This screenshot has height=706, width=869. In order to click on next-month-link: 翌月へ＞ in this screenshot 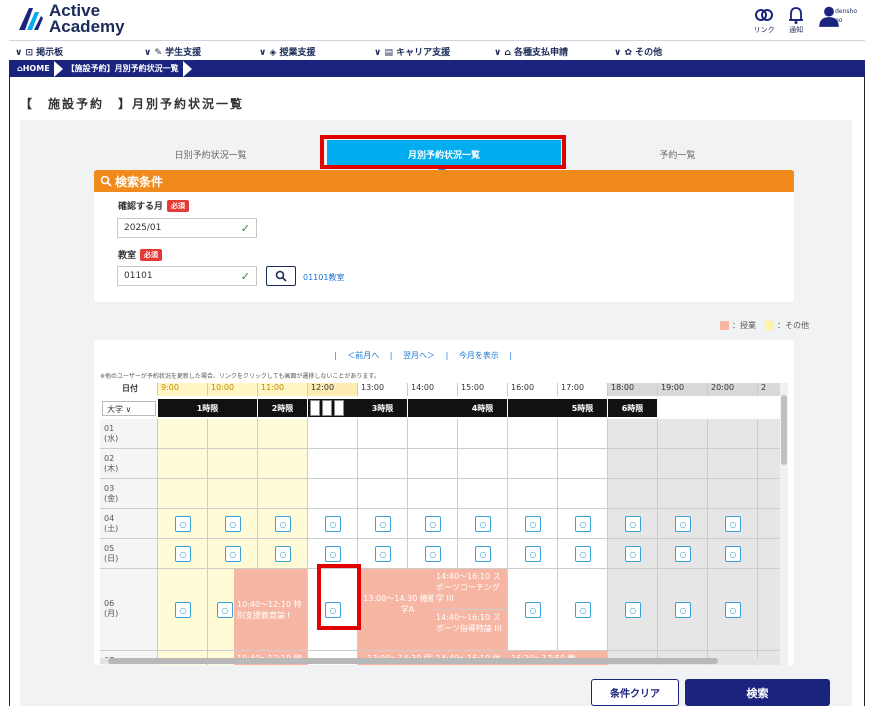, I will do `click(419, 355)`.